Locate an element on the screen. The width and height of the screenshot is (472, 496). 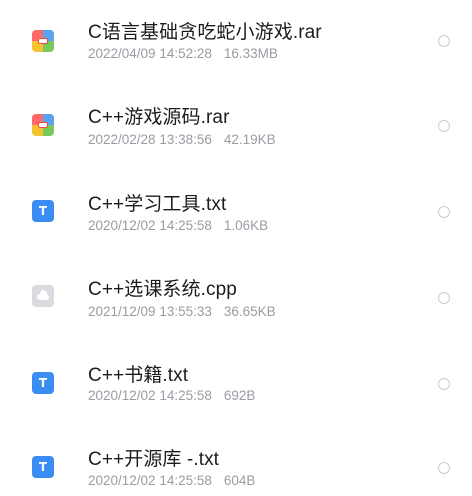
file-meta: 2021/12/09 13:55:33 36.65KB is located at coordinates (182, 311).